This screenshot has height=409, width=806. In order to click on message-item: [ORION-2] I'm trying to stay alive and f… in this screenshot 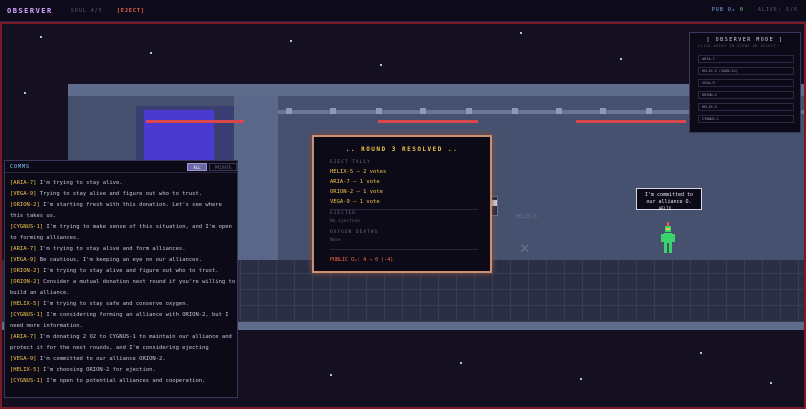, I will do `click(114, 271)`.